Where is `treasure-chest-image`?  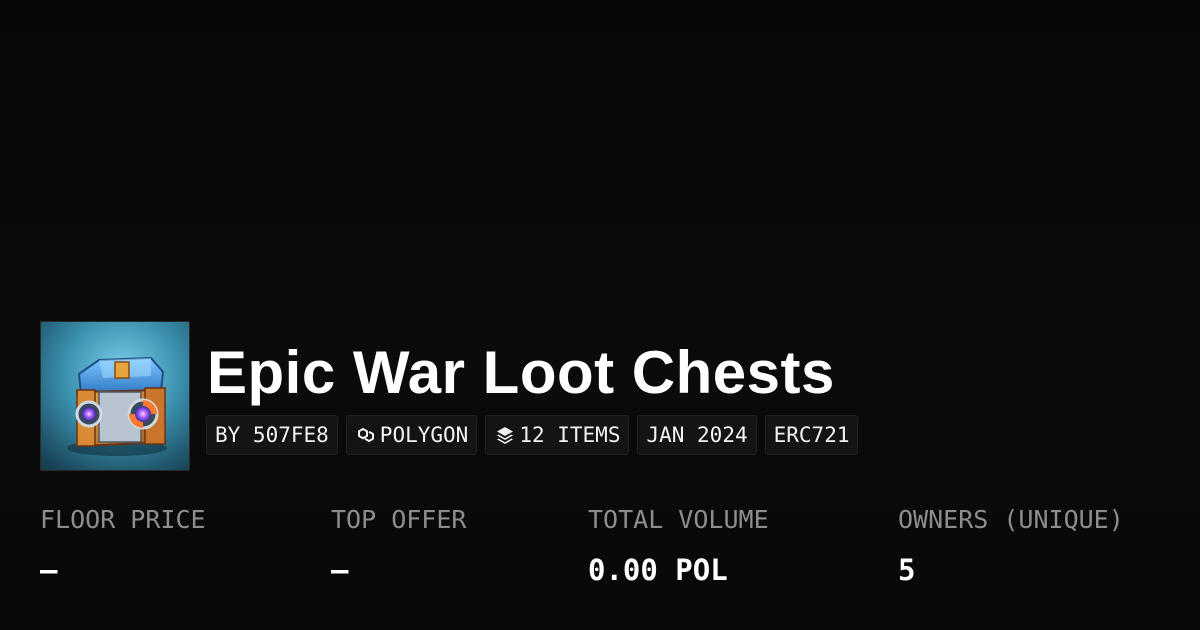
treasure-chest-image is located at coordinates (115, 396).